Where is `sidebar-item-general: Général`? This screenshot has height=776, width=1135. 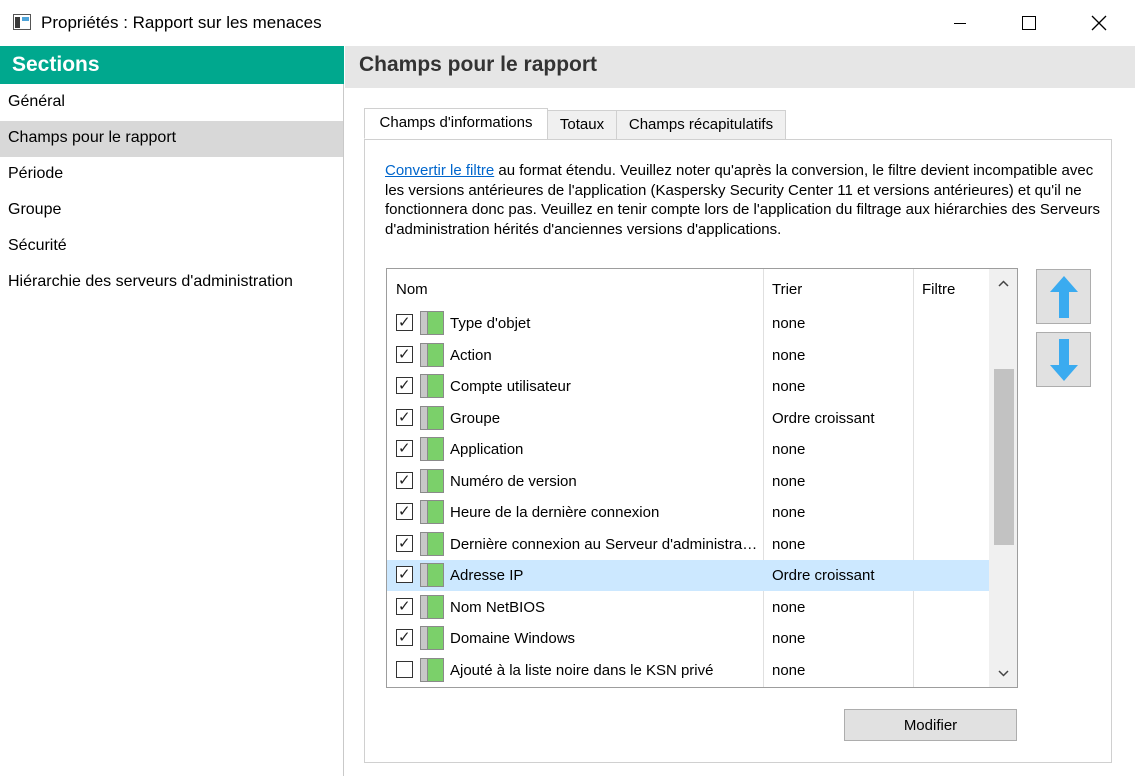 sidebar-item-general: Général is located at coordinates (171, 103).